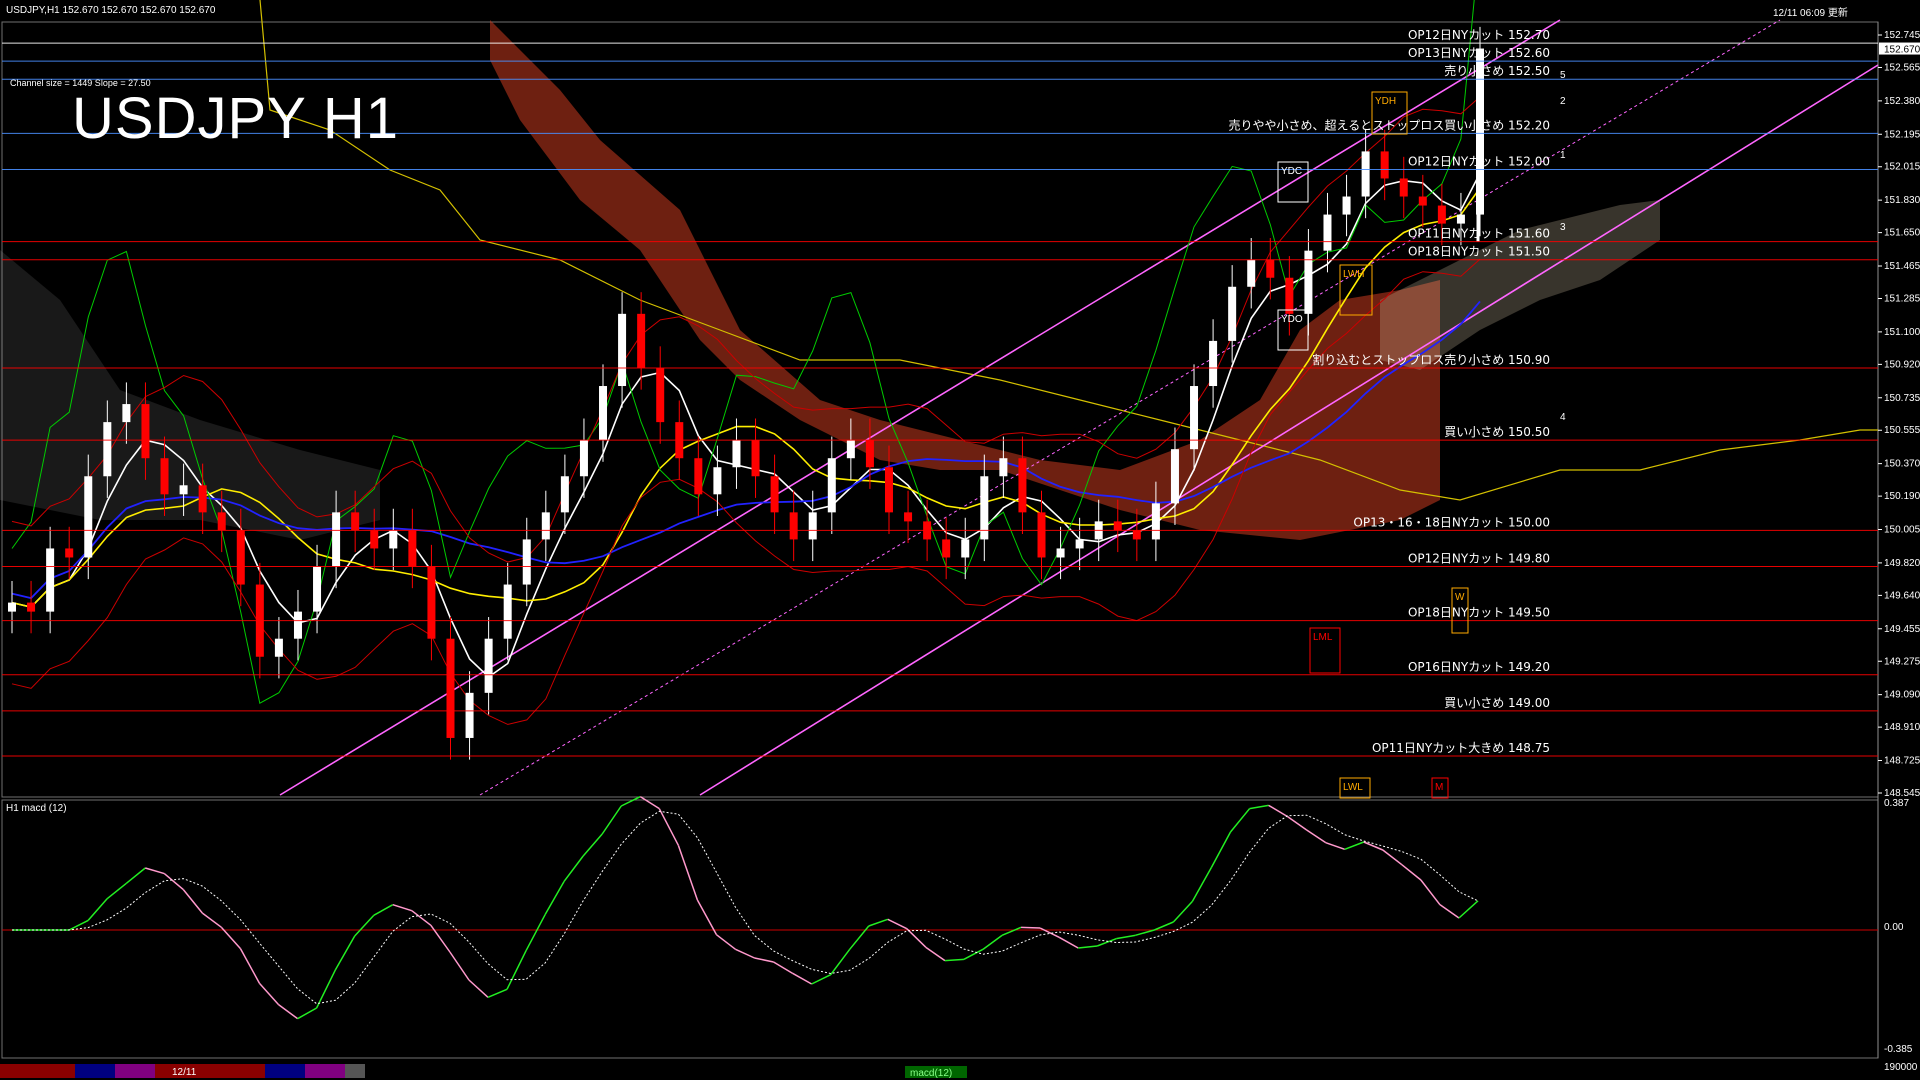 The image size is (1920, 1080). I want to click on price-tick-label: 149.820, so click(1902, 563).